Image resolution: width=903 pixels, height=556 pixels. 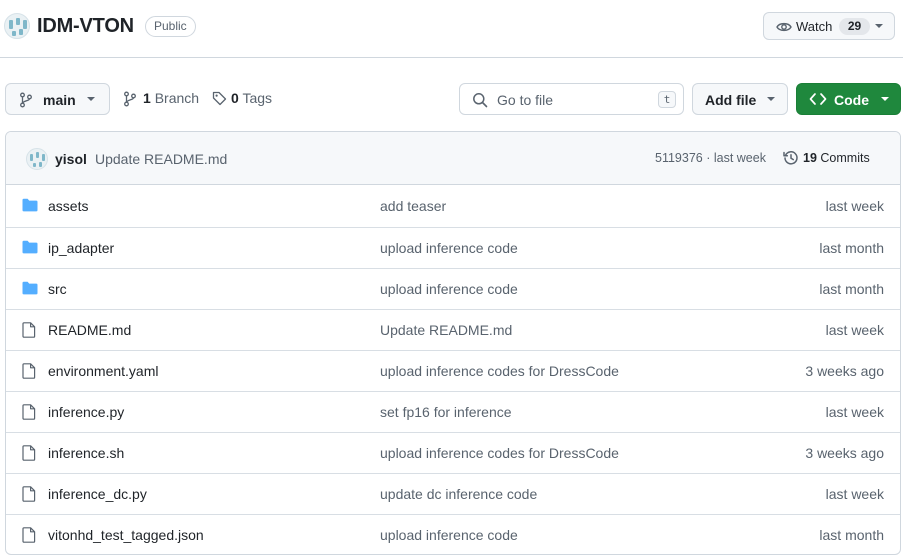 What do you see at coordinates (147, 98) in the screenshot?
I see `branch-count: 1` at bounding box center [147, 98].